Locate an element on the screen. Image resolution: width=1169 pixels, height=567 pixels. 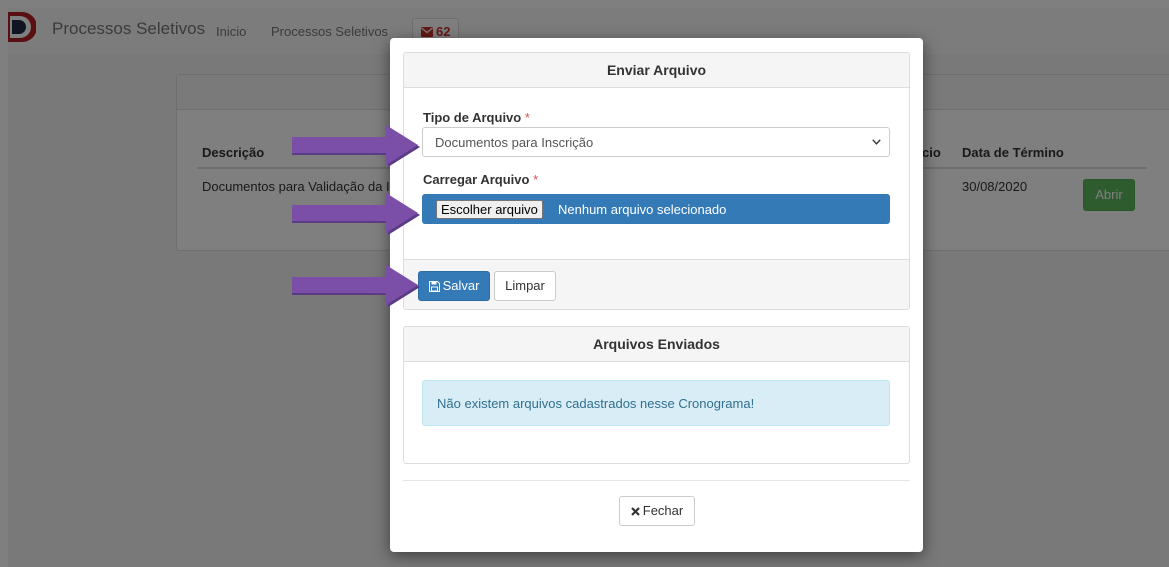
tipo-arquivo-label-text: Tipo de Arquivo is located at coordinates (472, 117).